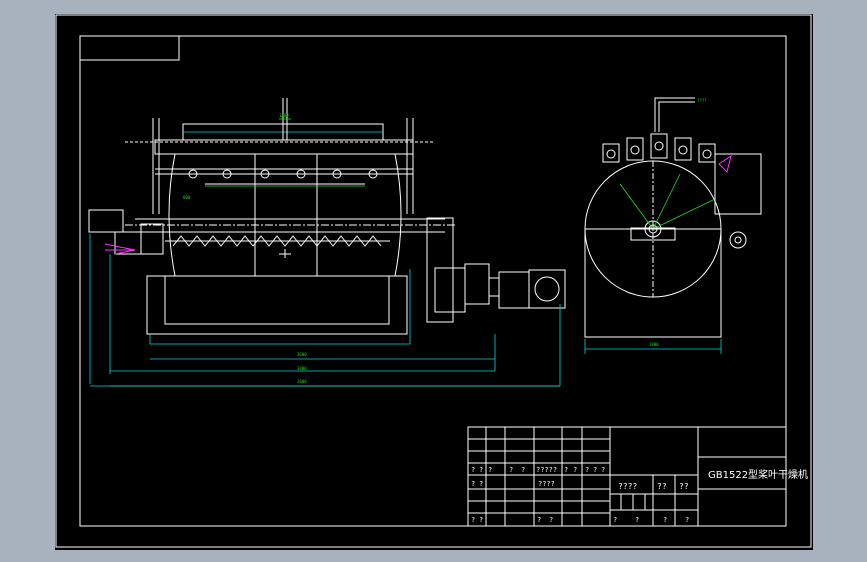 This screenshot has height=562, width=867. What do you see at coordinates (665, 520) in the screenshot?
I see `tb-r4-c7: ?` at bounding box center [665, 520].